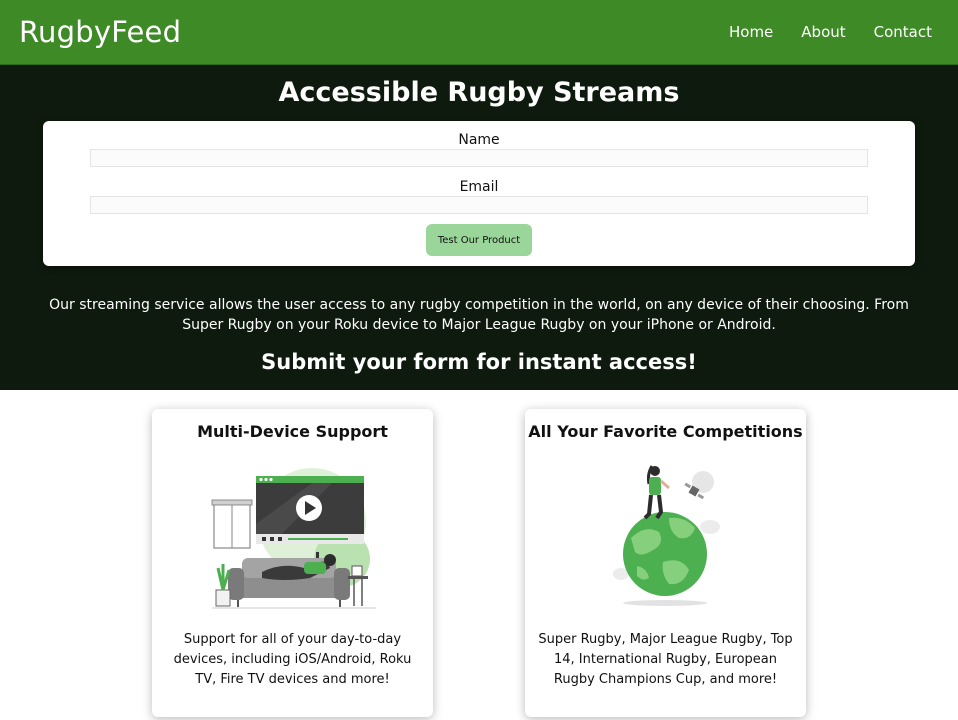 The image size is (958, 720). I want to click on nav-links: Home About Contact, so click(830, 32).